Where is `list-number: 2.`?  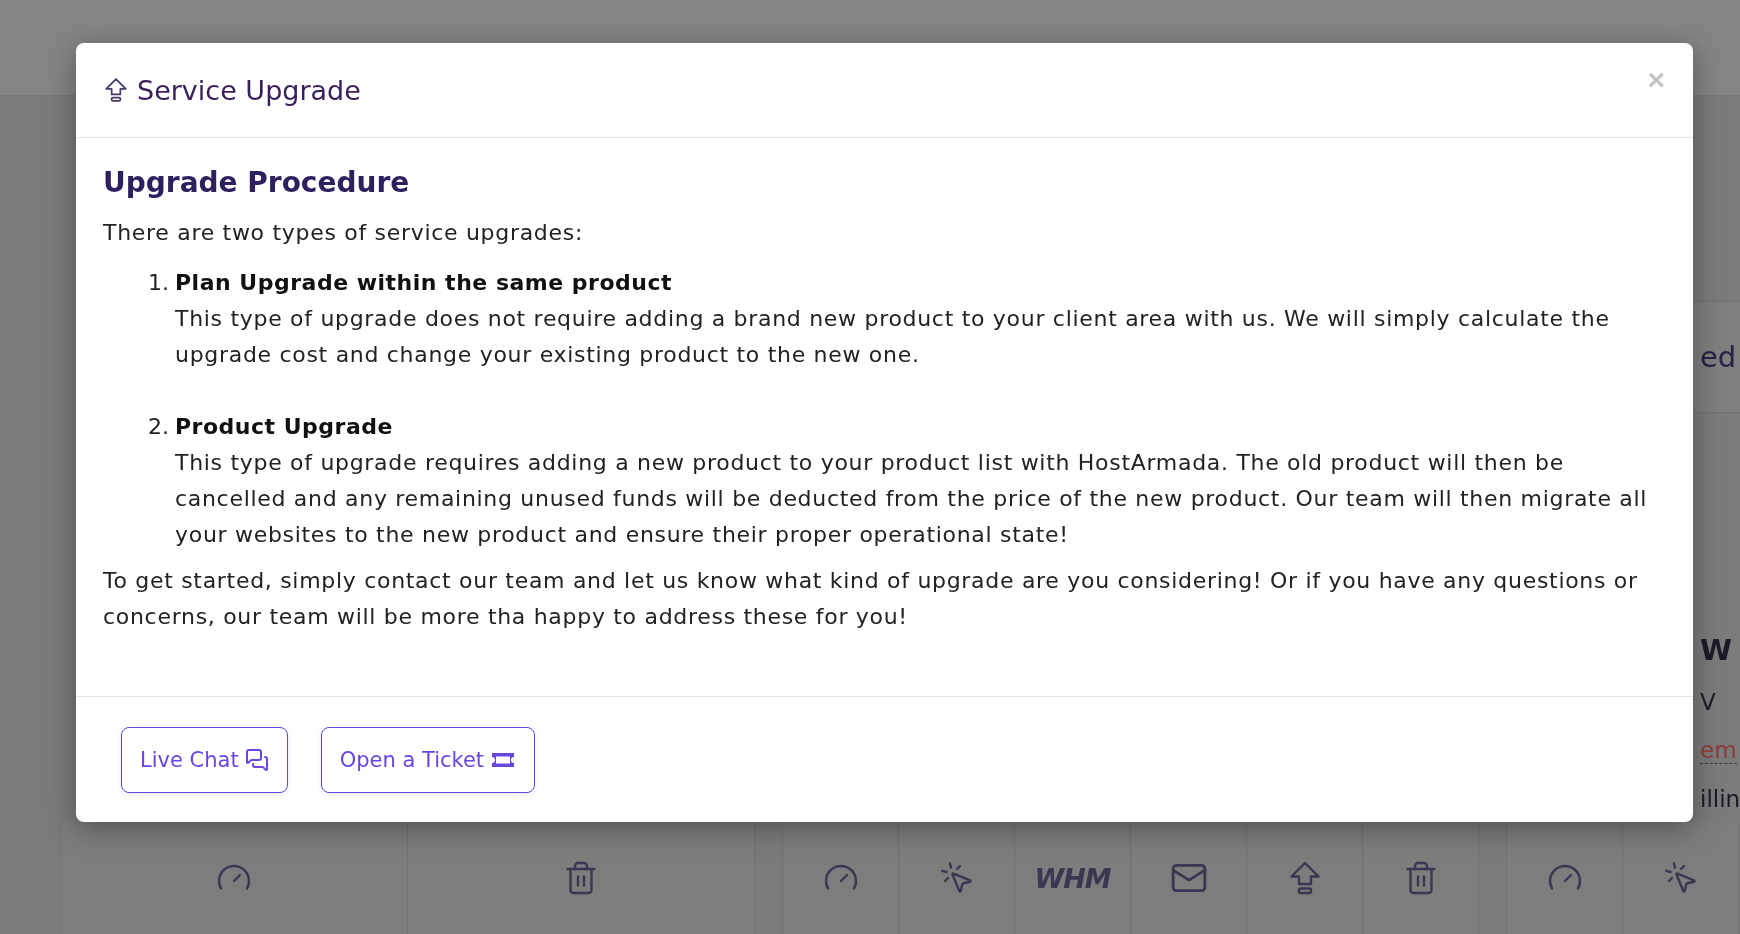
list-number: 2. is located at coordinates (158, 427).